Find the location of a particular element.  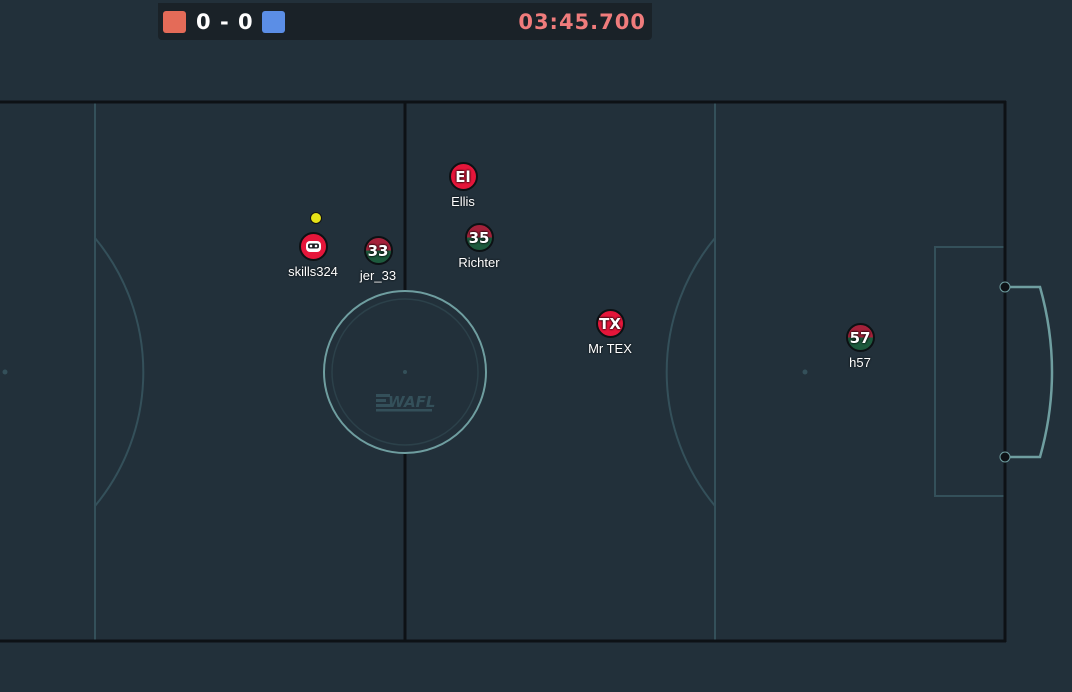

player-avatar: TX is located at coordinates (610, 323).